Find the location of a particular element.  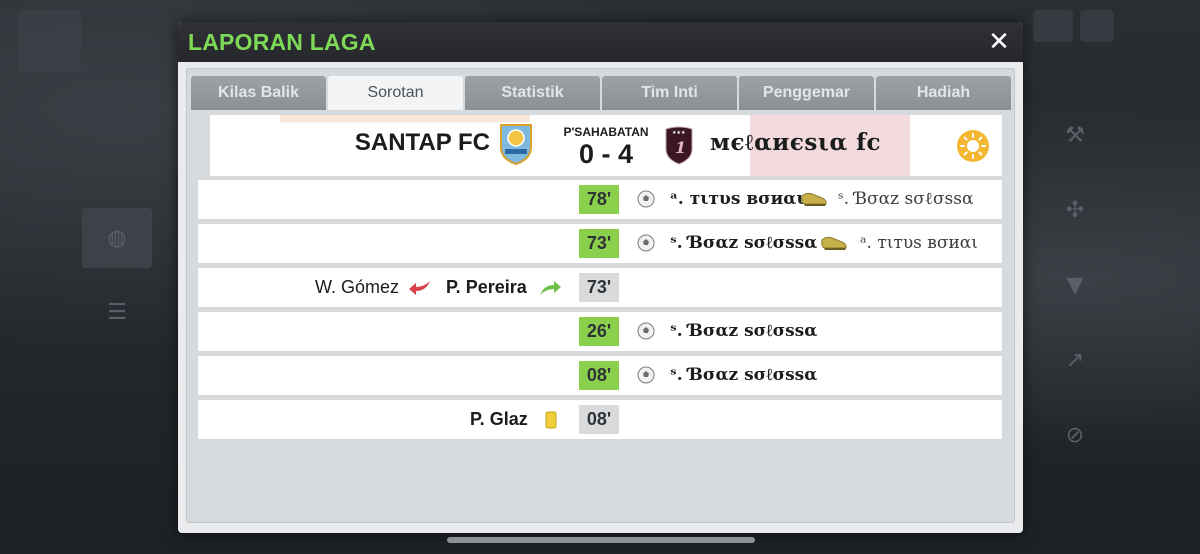

away-crest-number: 1 is located at coordinates (680, 147).